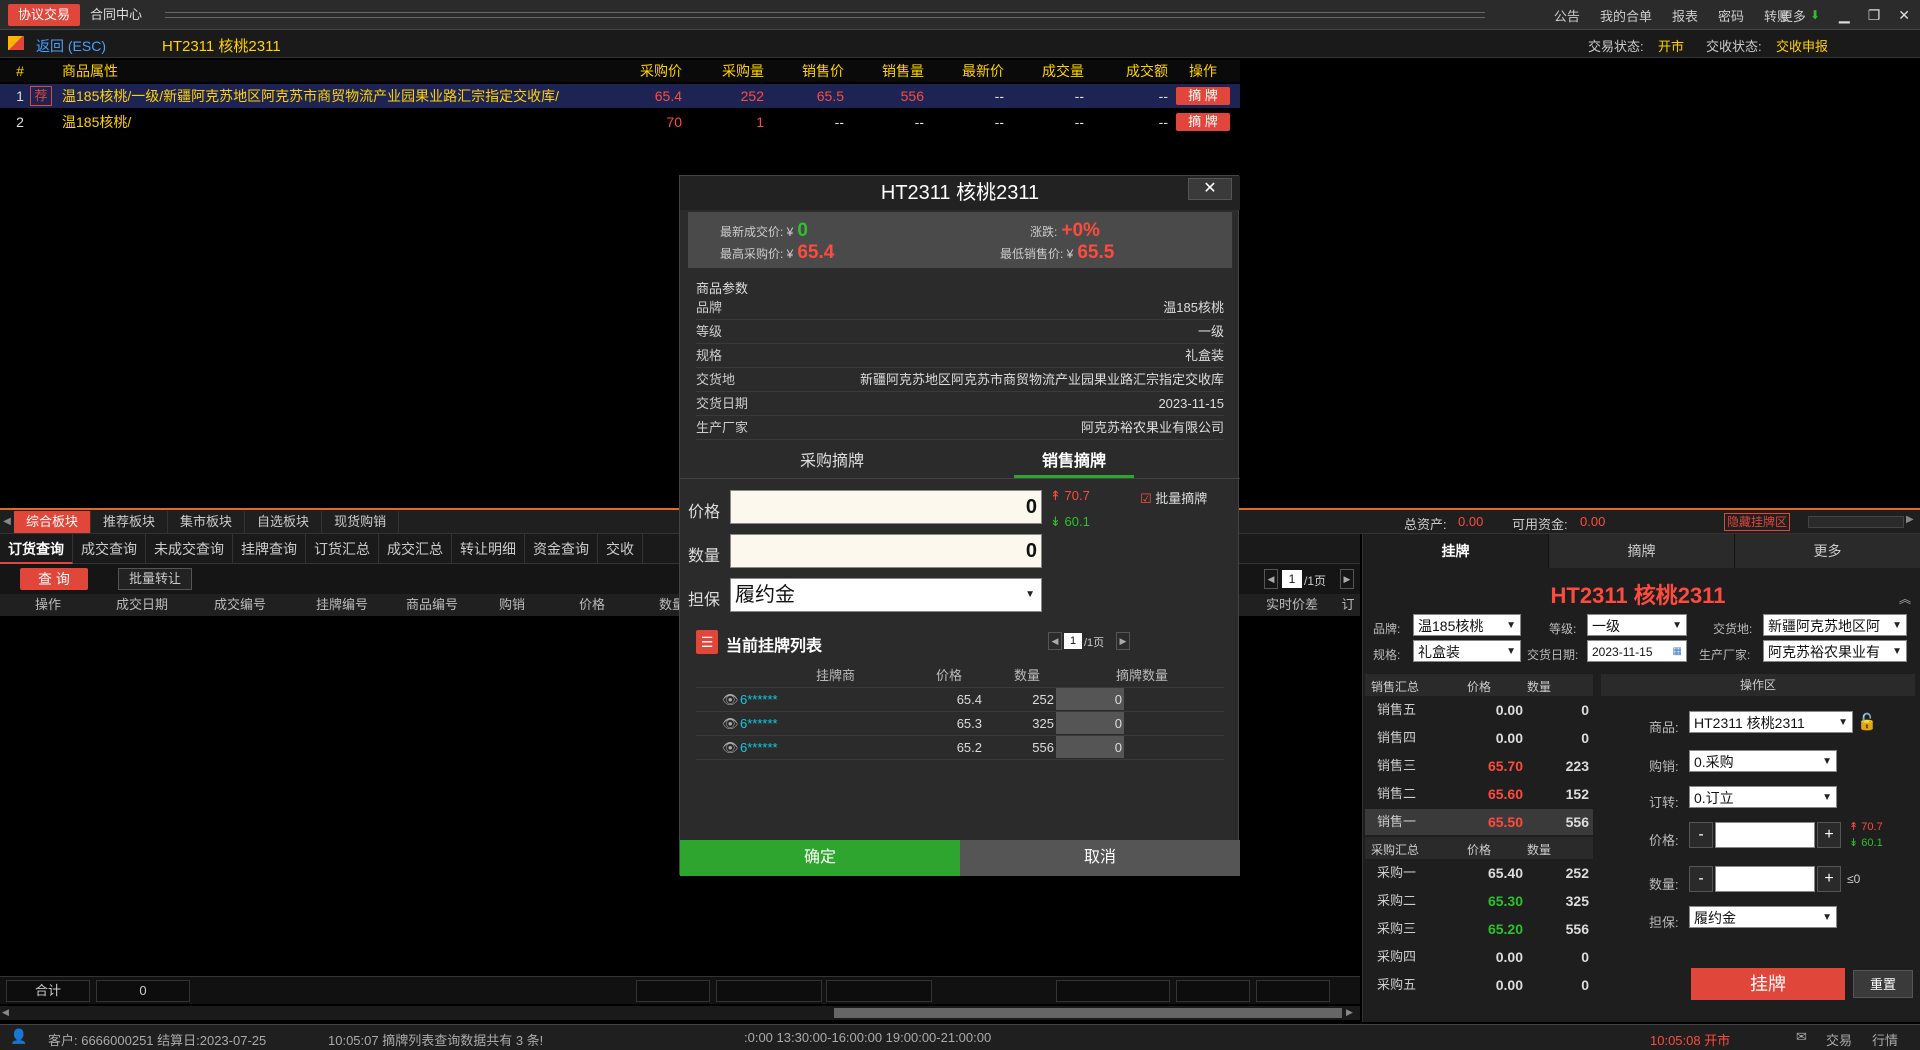 Image resolution: width=1920 pixels, height=1050 pixels. I want to click on buy-level-5: 采购五 0.00 0, so click(1479, 985).